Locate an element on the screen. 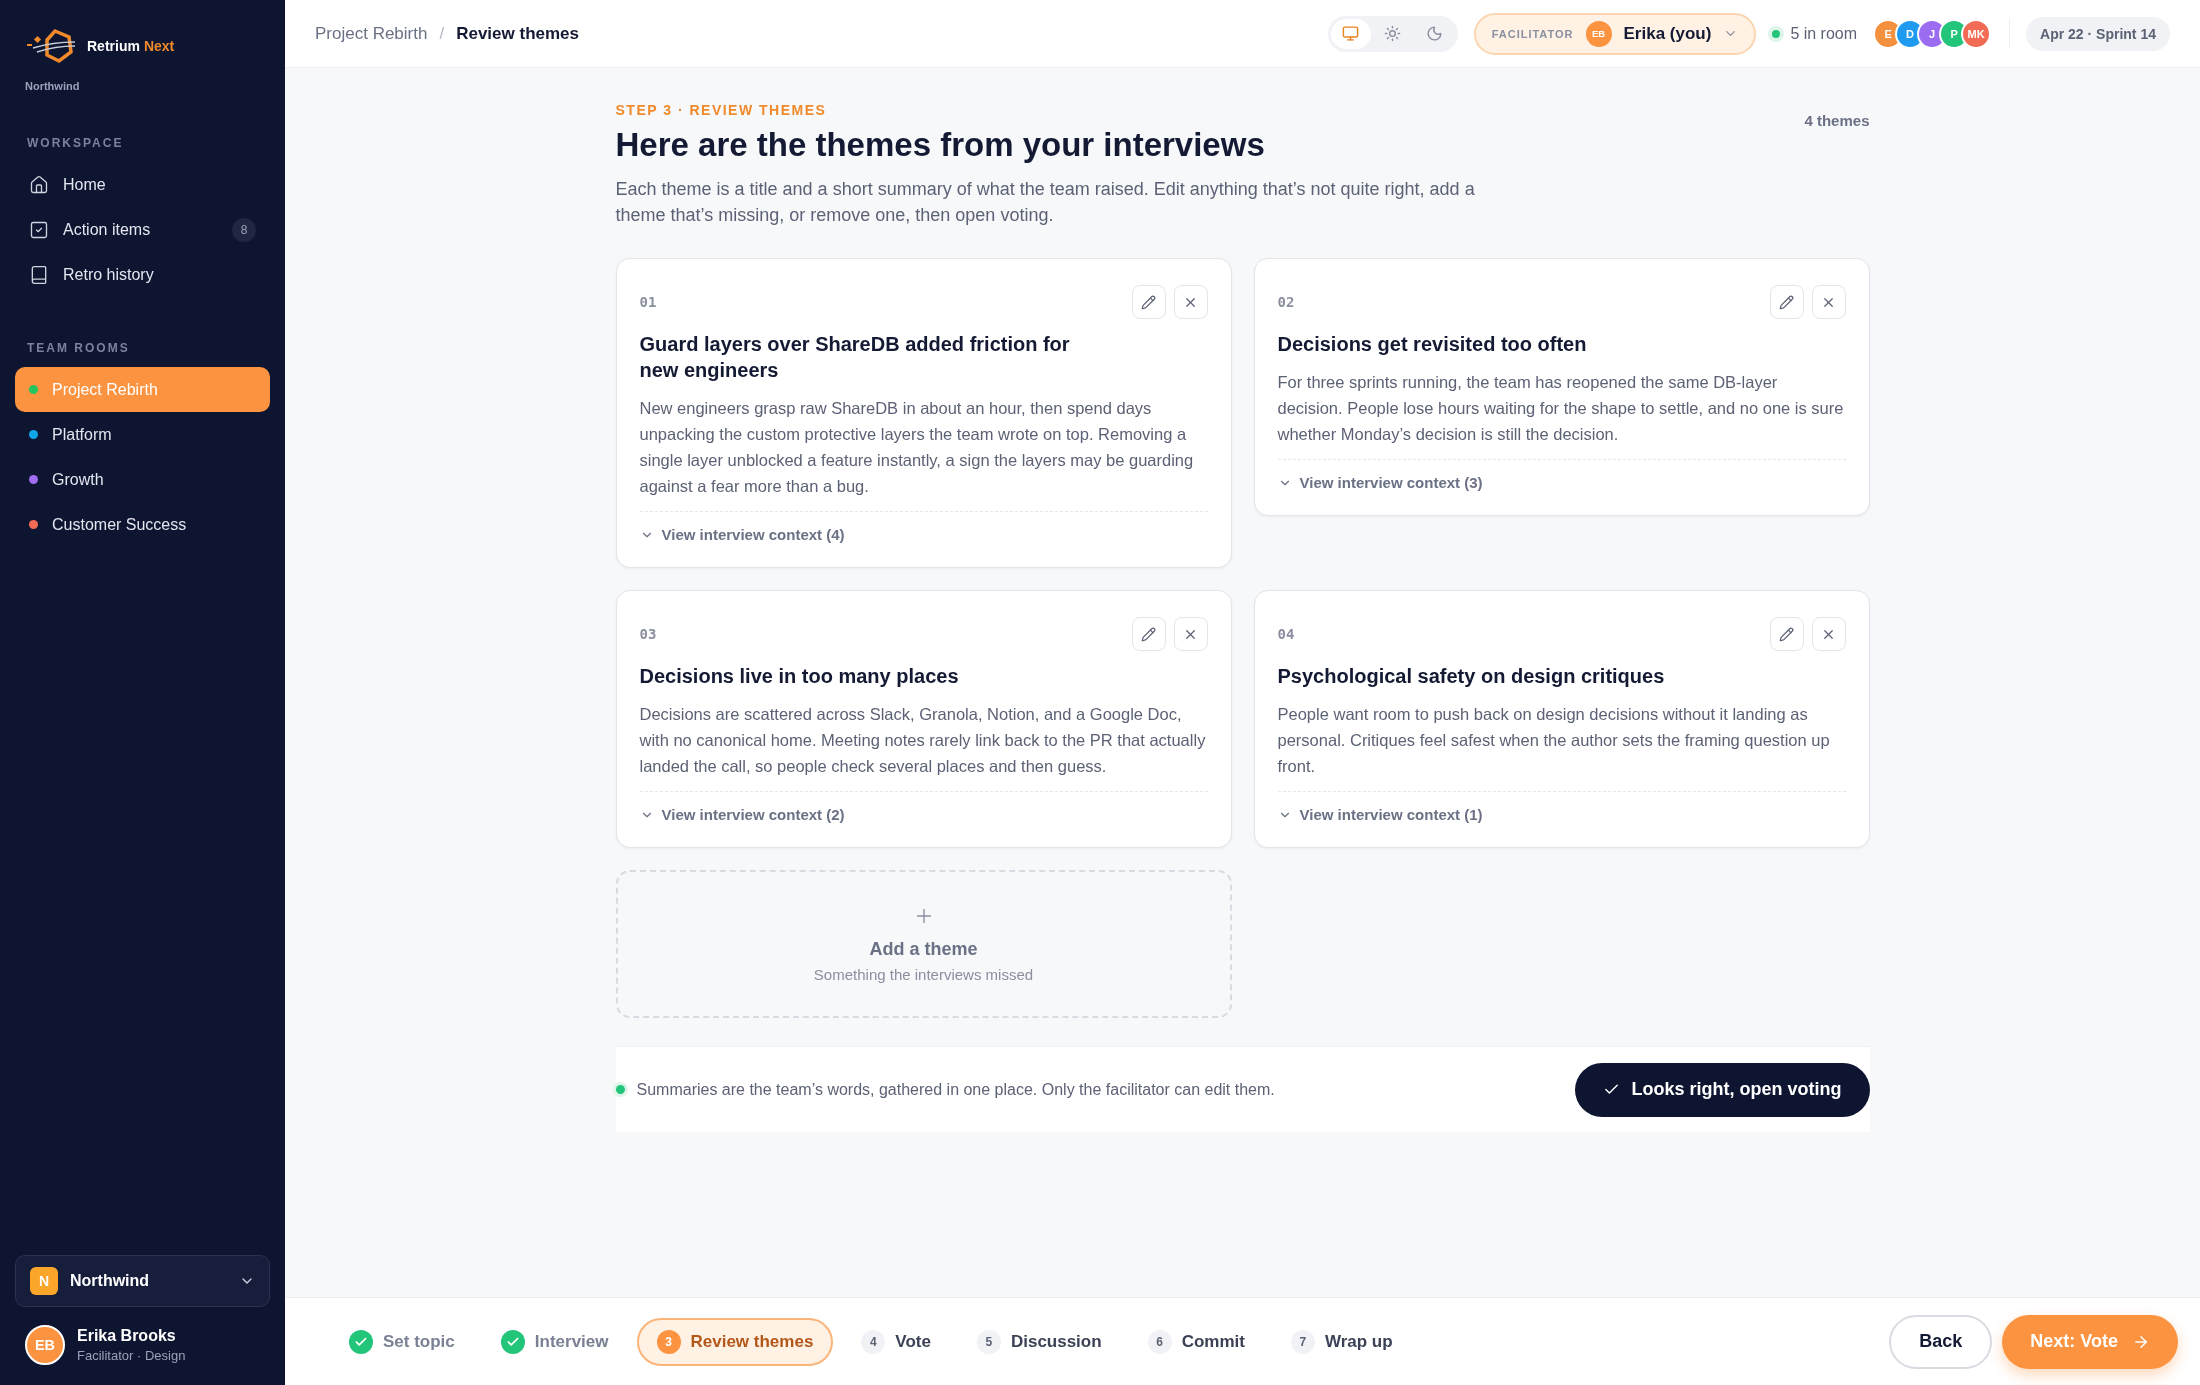 The width and height of the screenshot is (2200, 1385). facilitator-name: Erika (you) is located at coordinates (1667, 33).